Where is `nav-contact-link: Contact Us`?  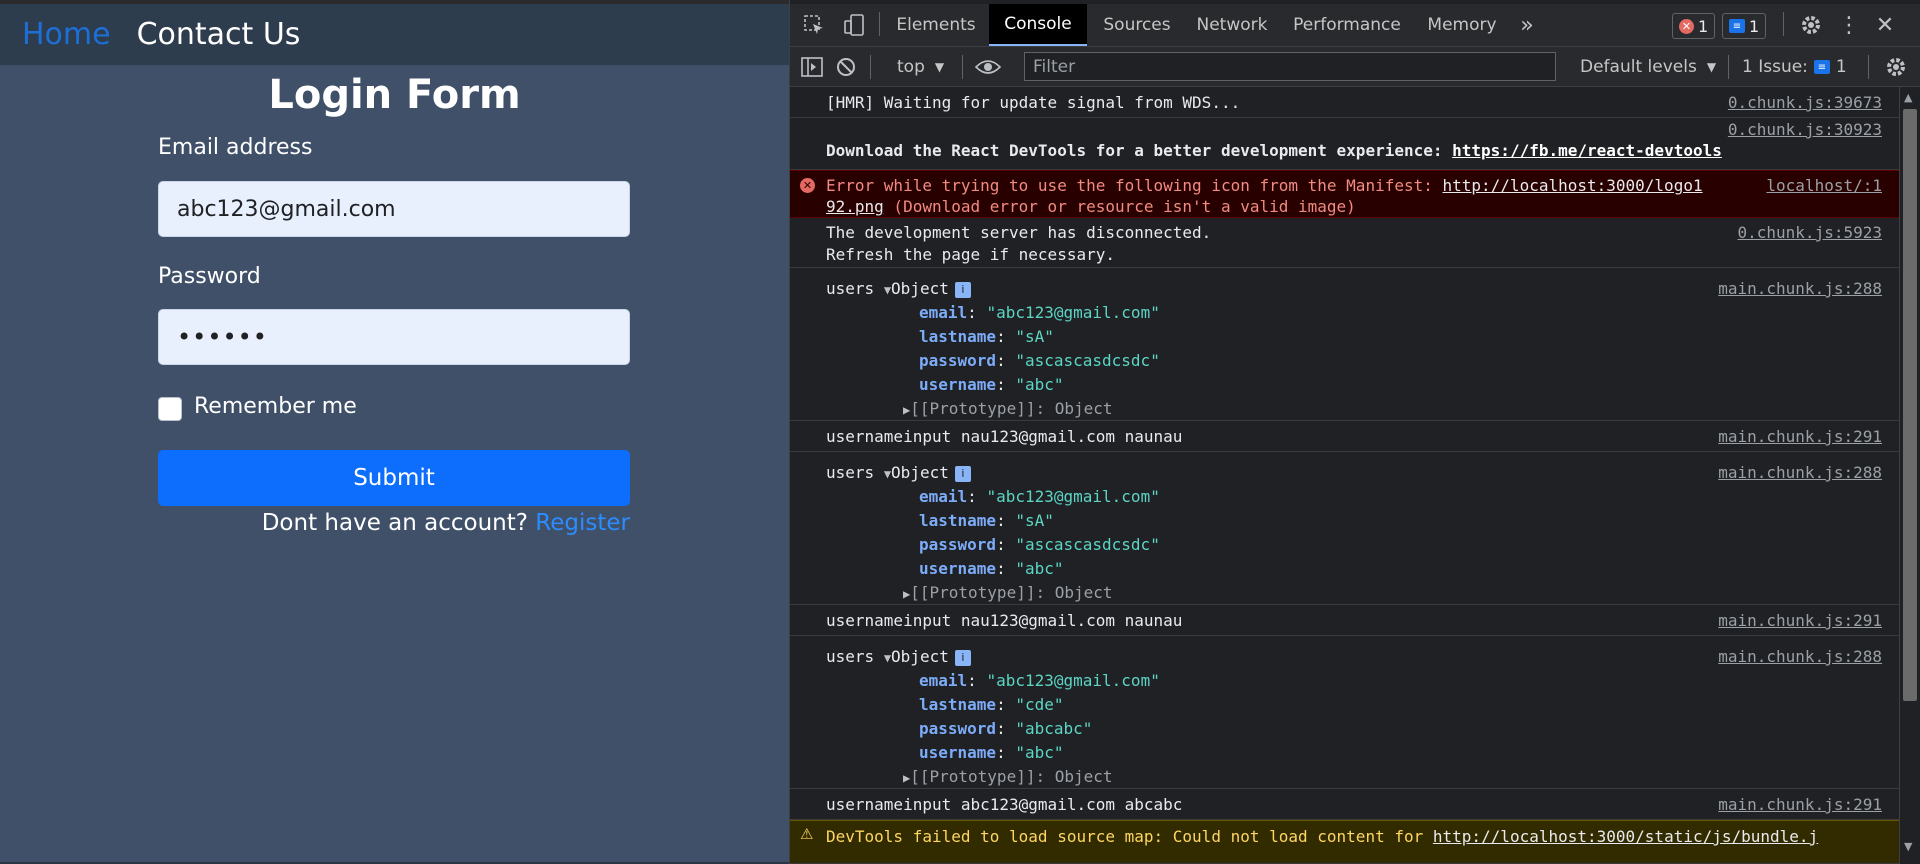
nav-contact-link: Contact Us is located at coordinates (219, 34).